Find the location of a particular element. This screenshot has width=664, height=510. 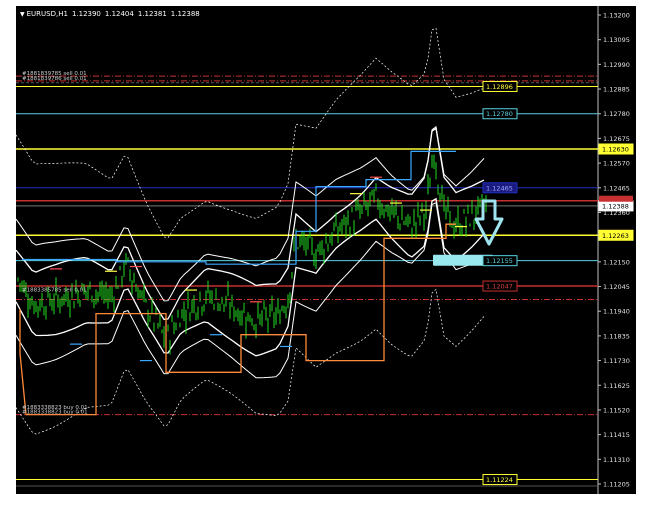

price-tick-label: 1.12990 is located at coordinates (616, 65).